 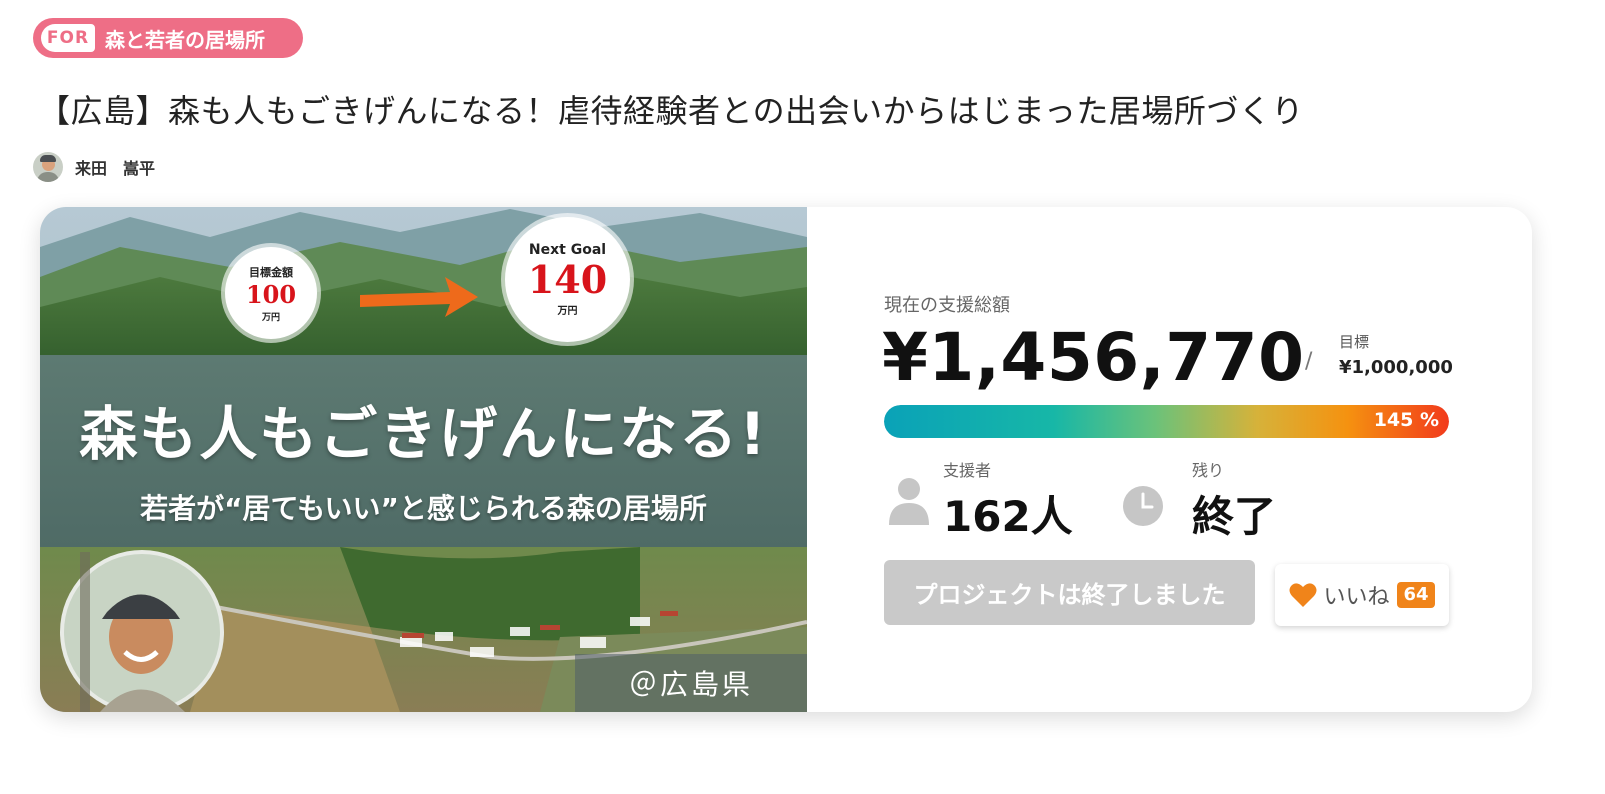 I want to click on remaining-caption: 残り, so click(x=1208, y=470).